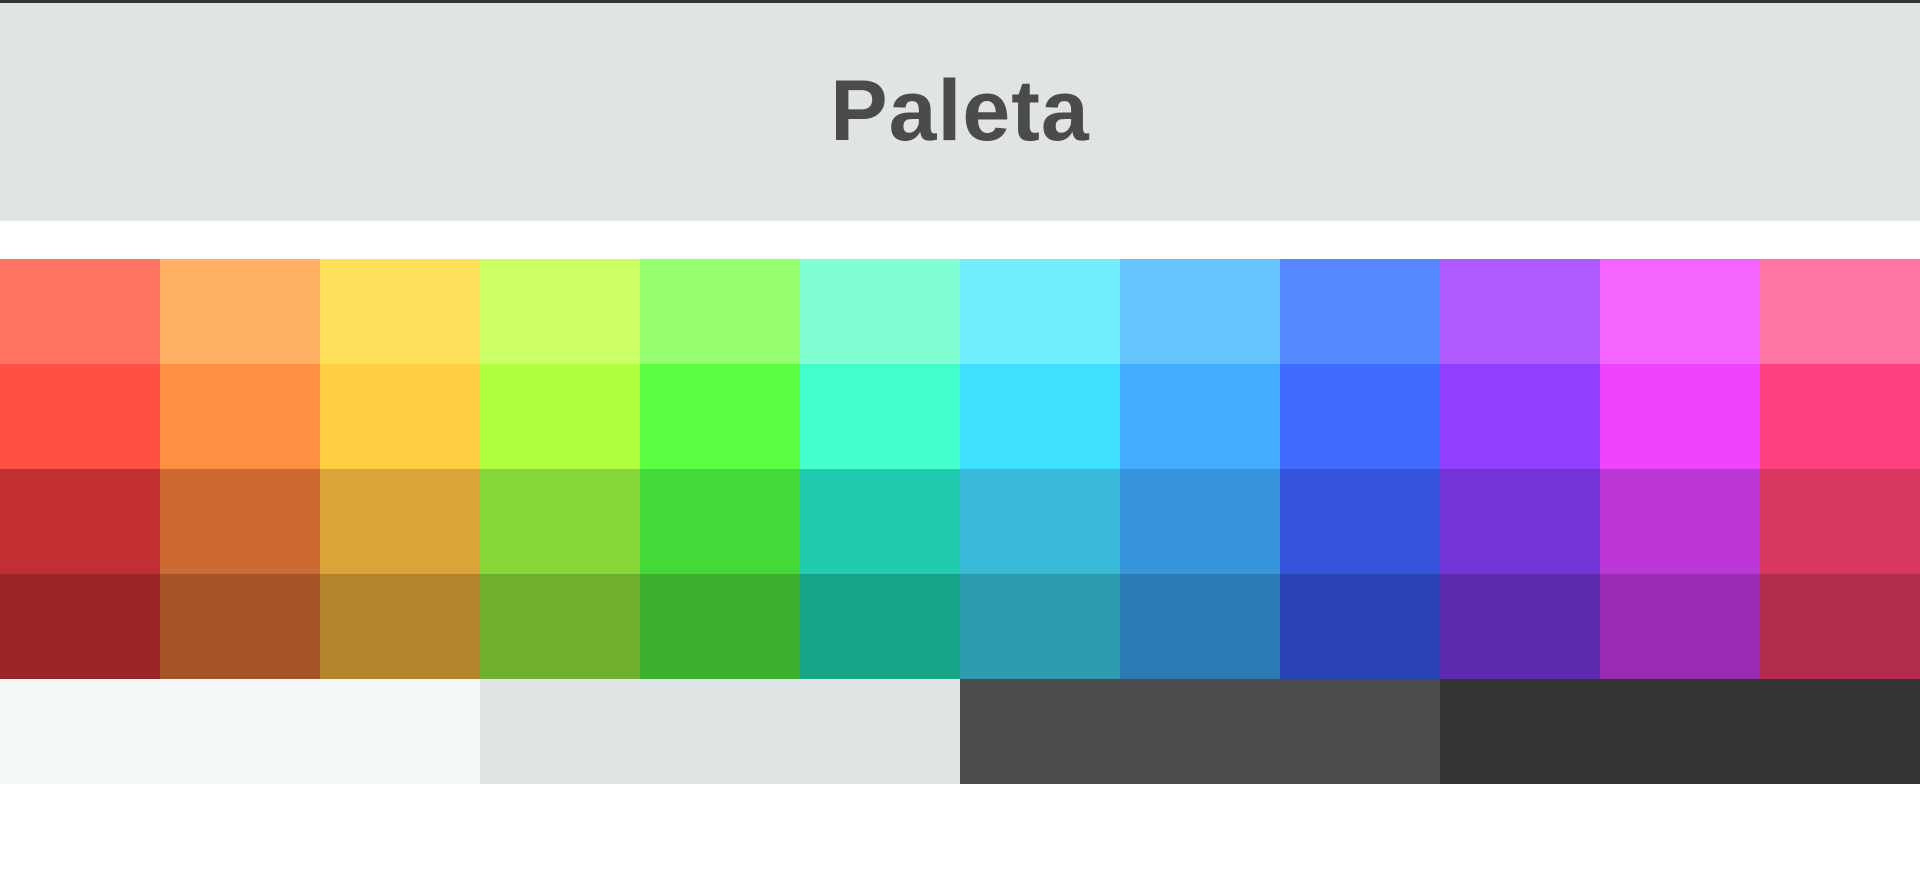  What do you see at coordinates (1360, 521) in the screenshot?
I see `swatch-blue-dark` at bounding box center [1360, 521].